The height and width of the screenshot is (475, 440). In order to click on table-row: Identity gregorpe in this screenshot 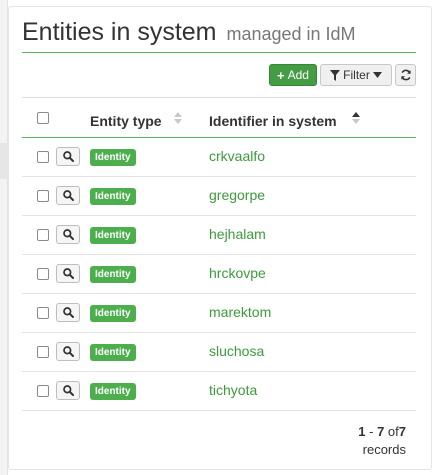, I will do `click(219, 196)`.